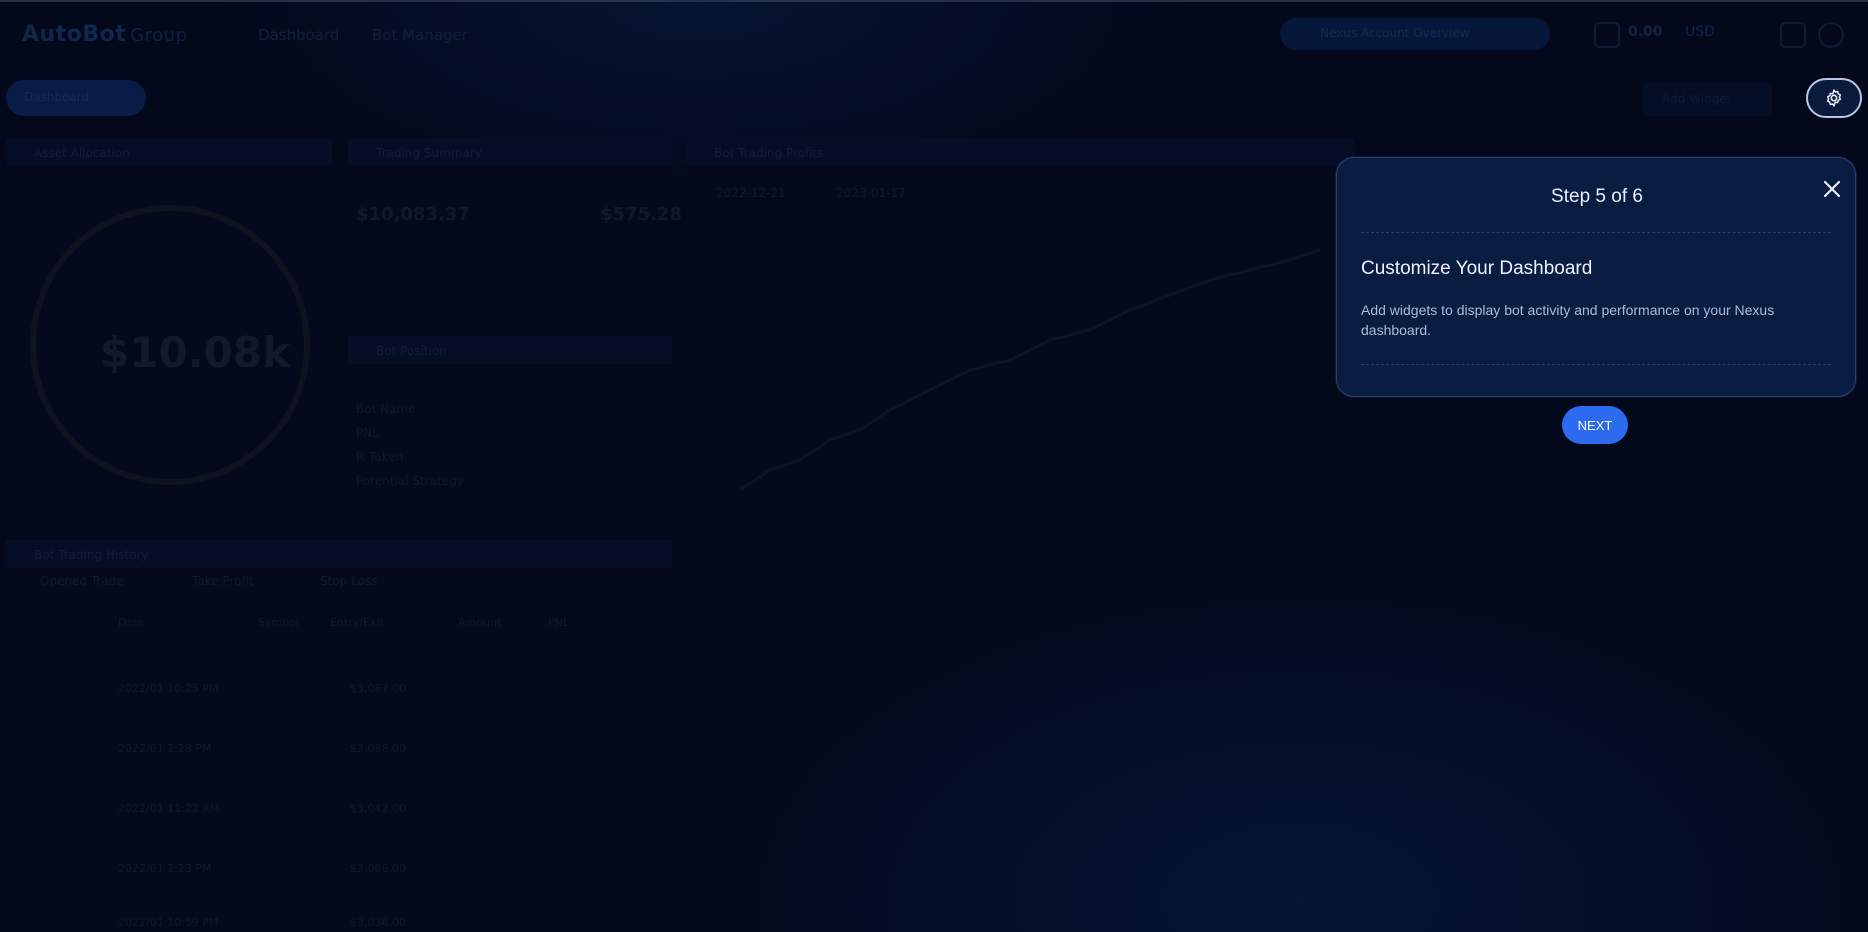  I want to click on close-icon, so click(1832, 189).